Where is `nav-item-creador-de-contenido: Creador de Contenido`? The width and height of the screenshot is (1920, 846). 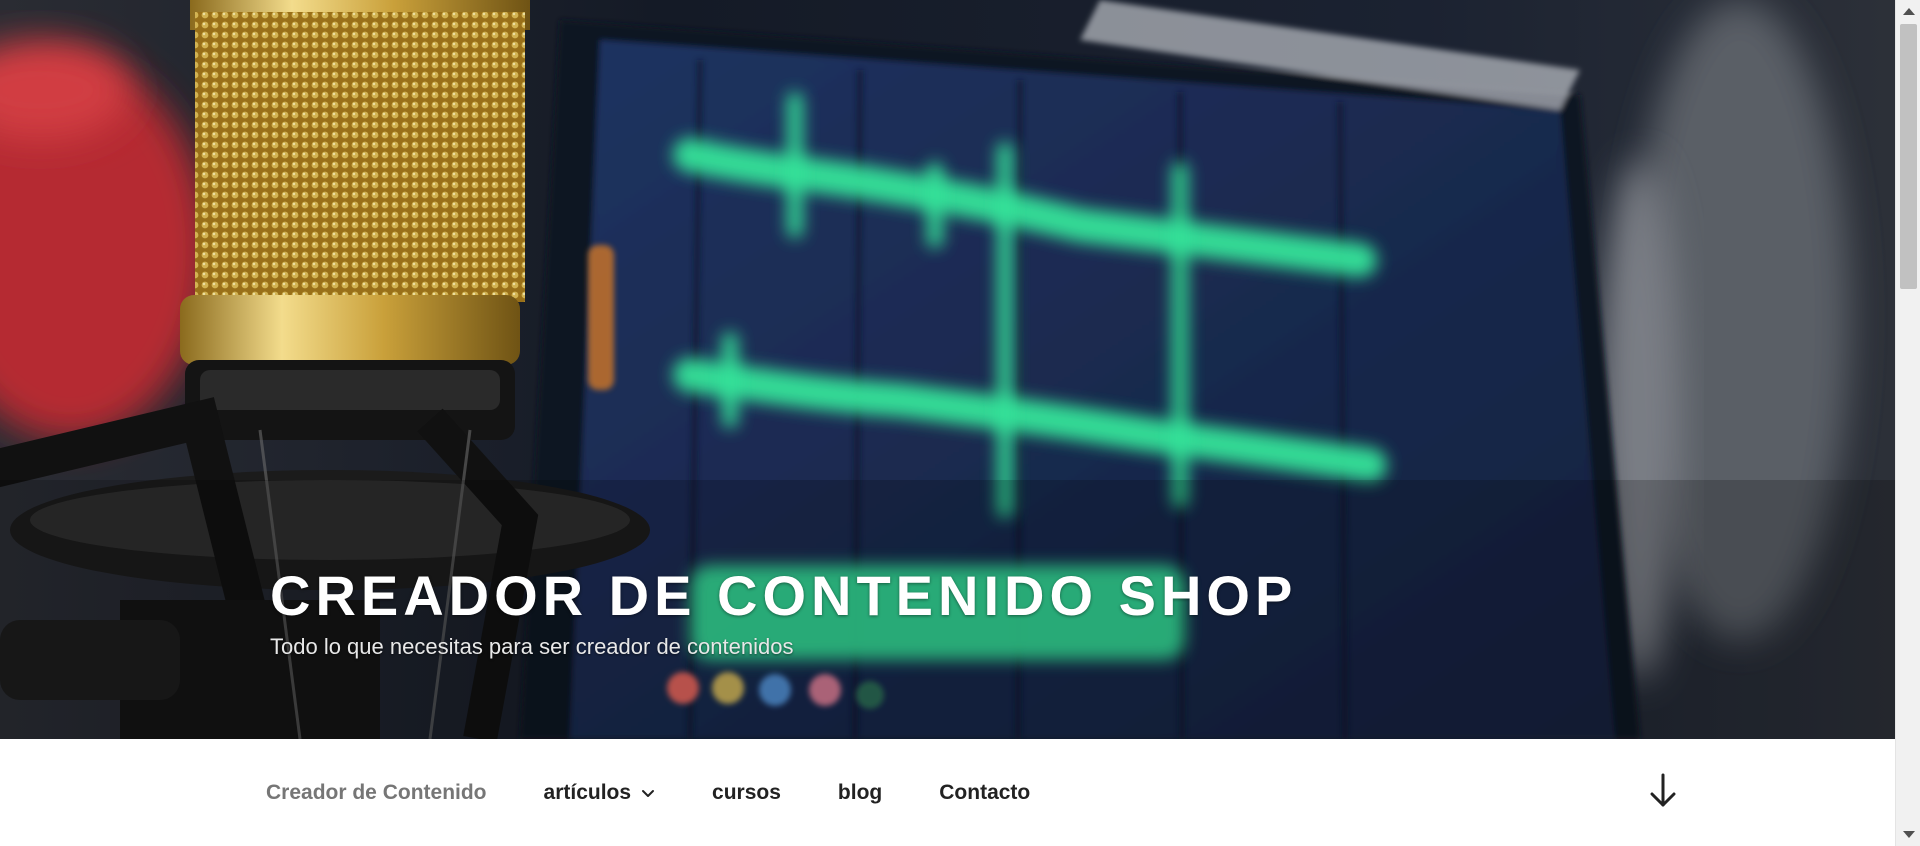 nav-item-creador-de-contenido: Creador de Contenido is located at coordinates (376, 793).